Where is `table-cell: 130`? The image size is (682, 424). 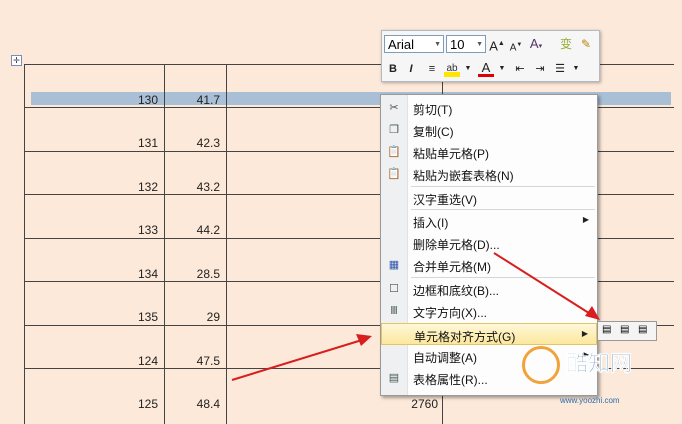 table-cell: 130 is located at coordinates (139, 100).